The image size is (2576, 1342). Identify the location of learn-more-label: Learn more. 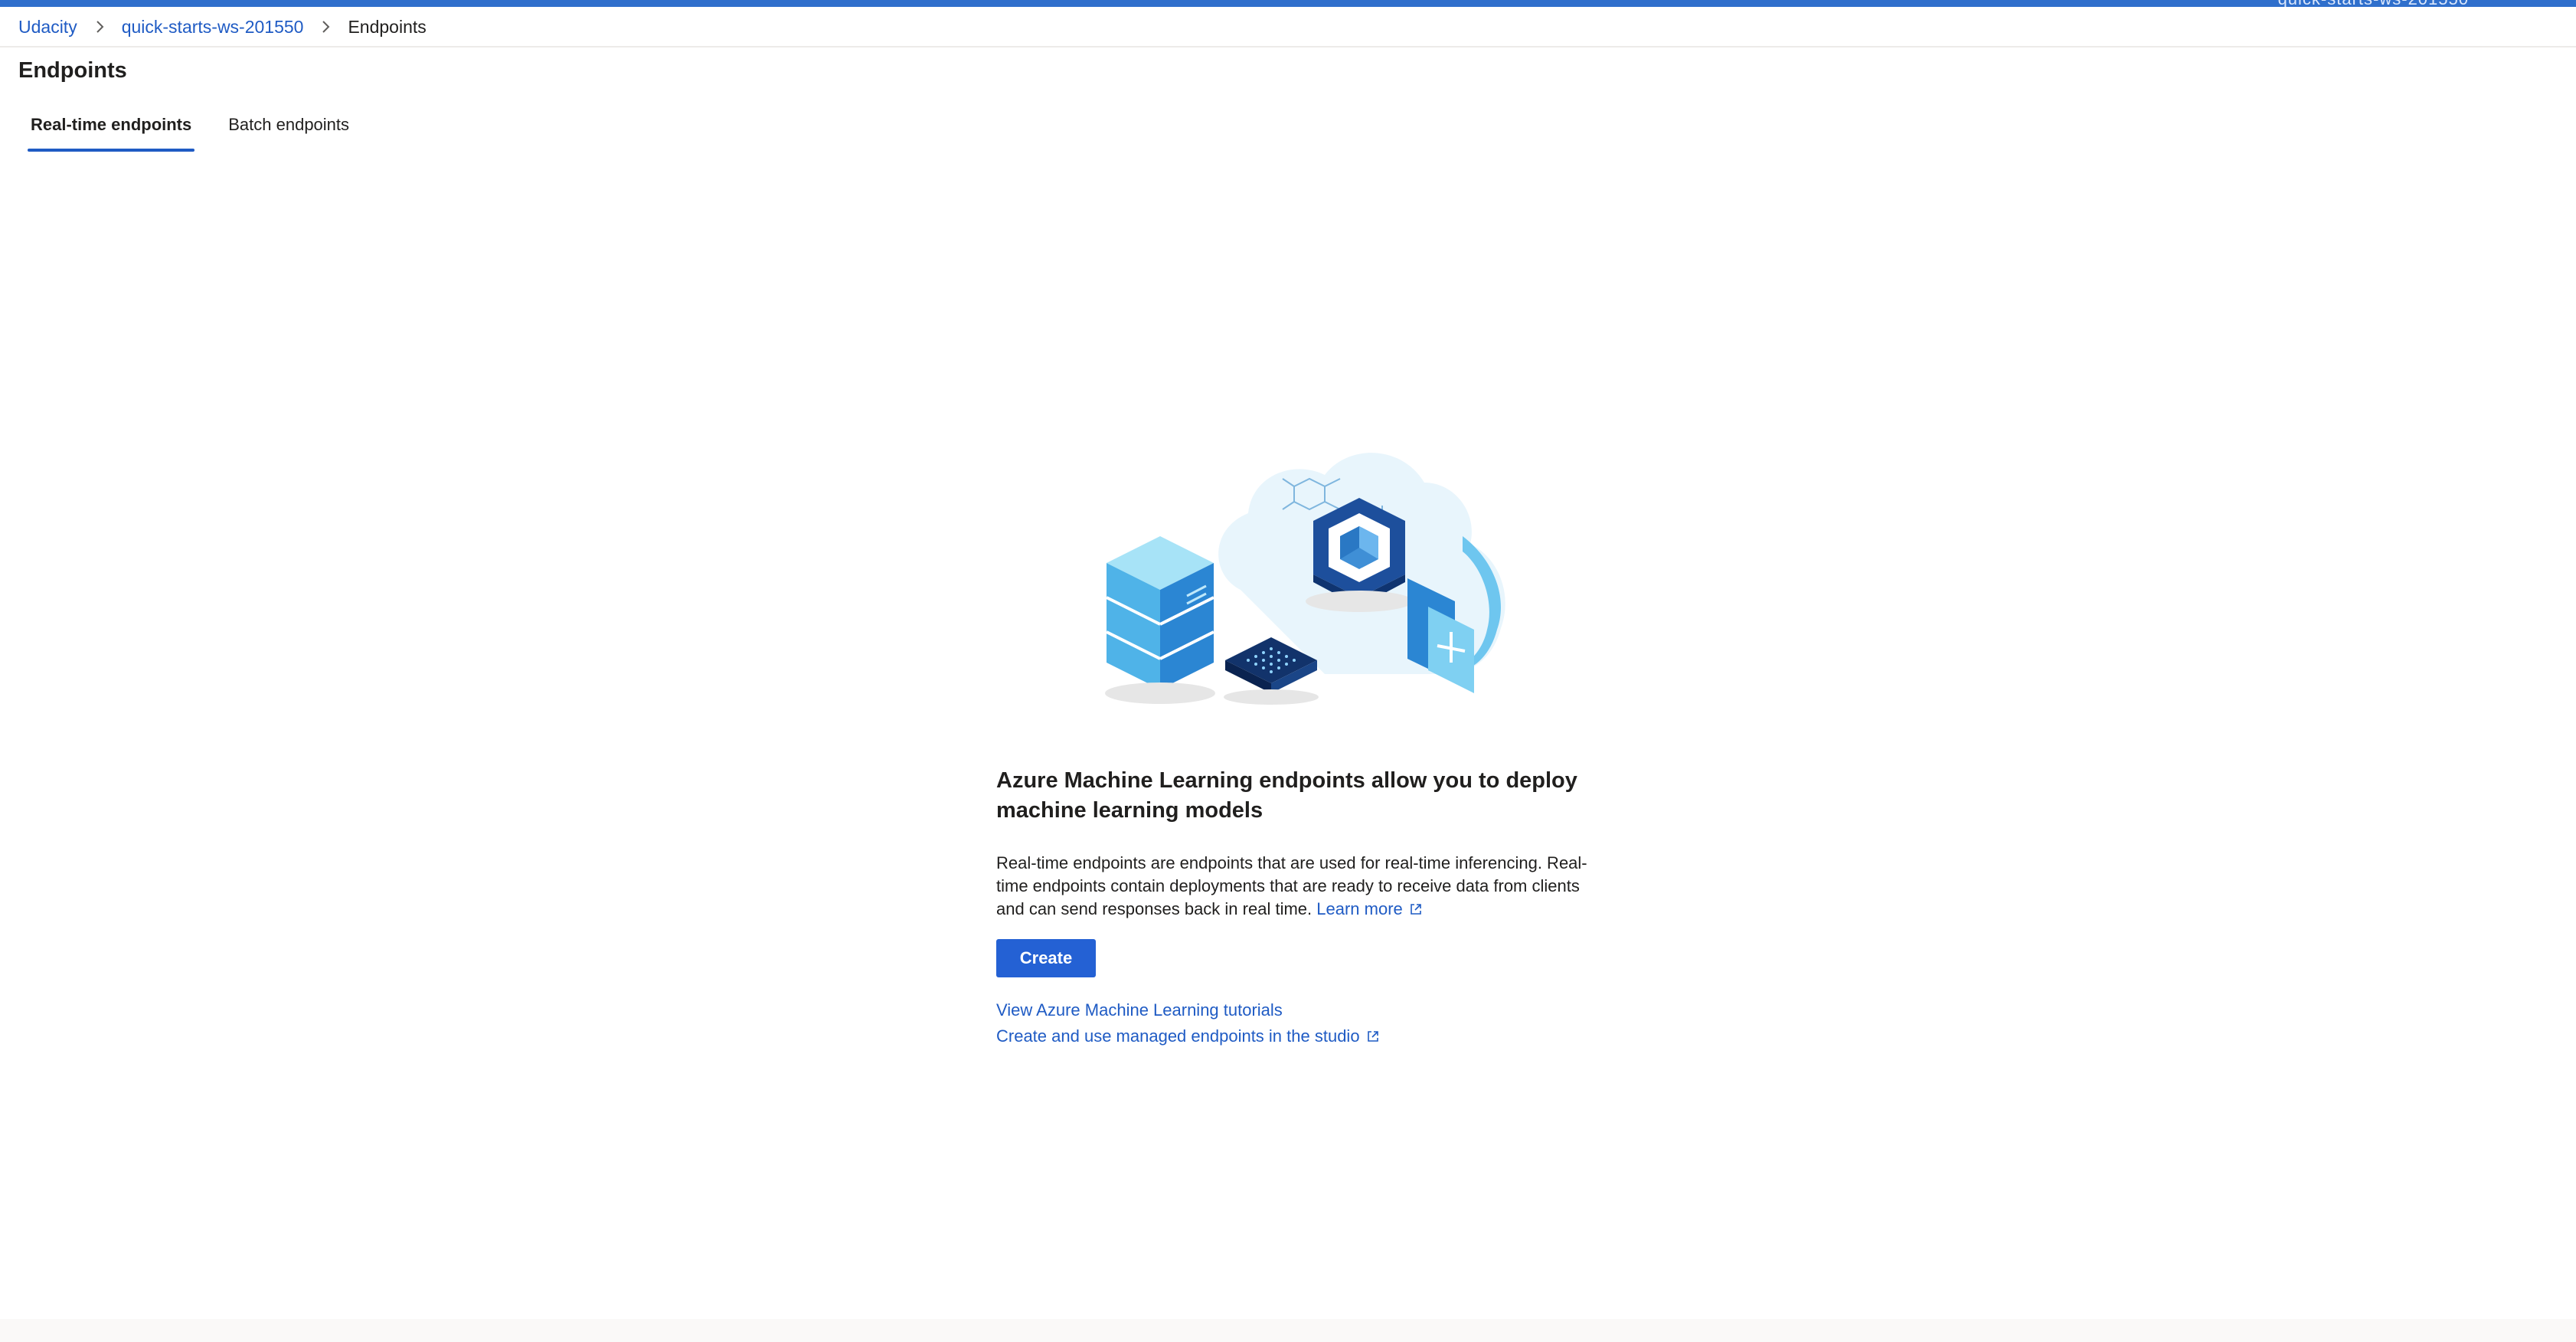
(1359, 908).